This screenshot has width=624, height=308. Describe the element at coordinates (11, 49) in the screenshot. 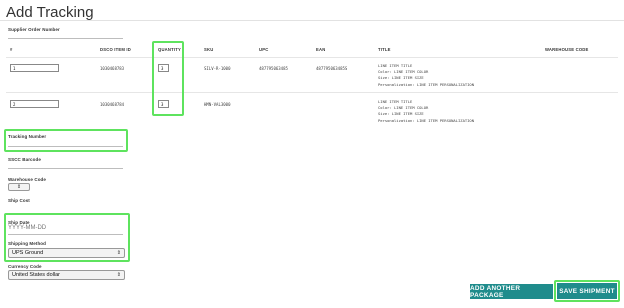

I see `col-header-num: #` at that location.